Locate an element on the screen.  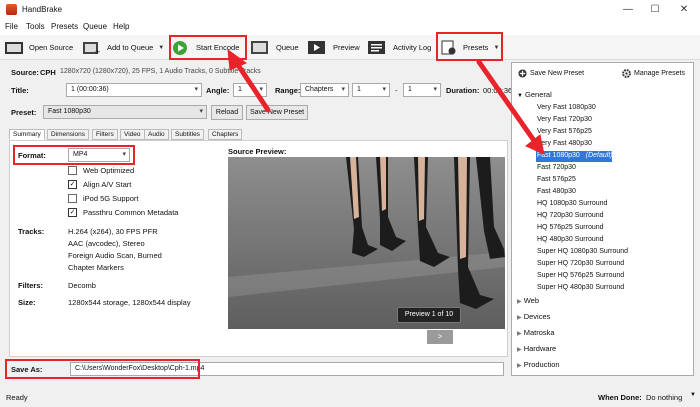
arrow-to-presets-list is located at coordinates (507, 102).